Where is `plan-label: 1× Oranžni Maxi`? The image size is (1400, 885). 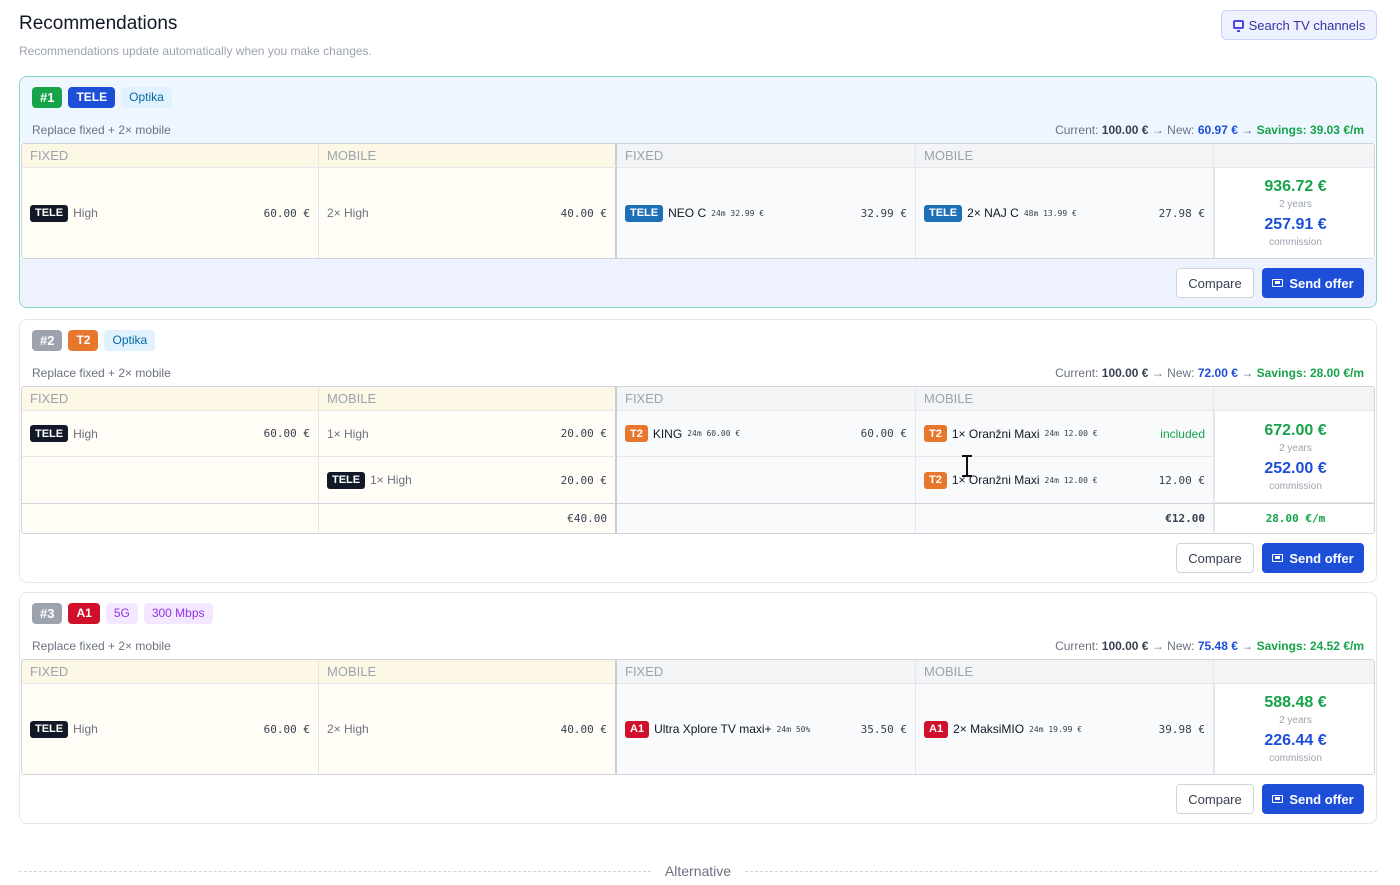 plan-label: 1× Oranžni Maxi is located at coordinates (995, 433).